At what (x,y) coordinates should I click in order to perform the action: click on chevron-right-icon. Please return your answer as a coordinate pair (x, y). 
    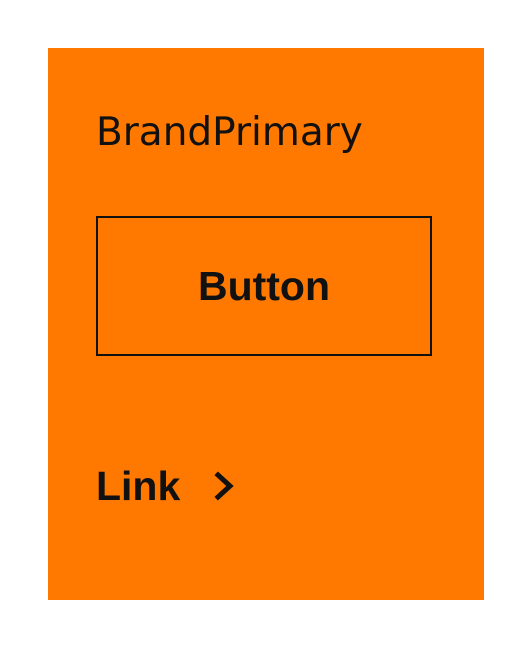
    Looking at the image, I should click on (224, 486).